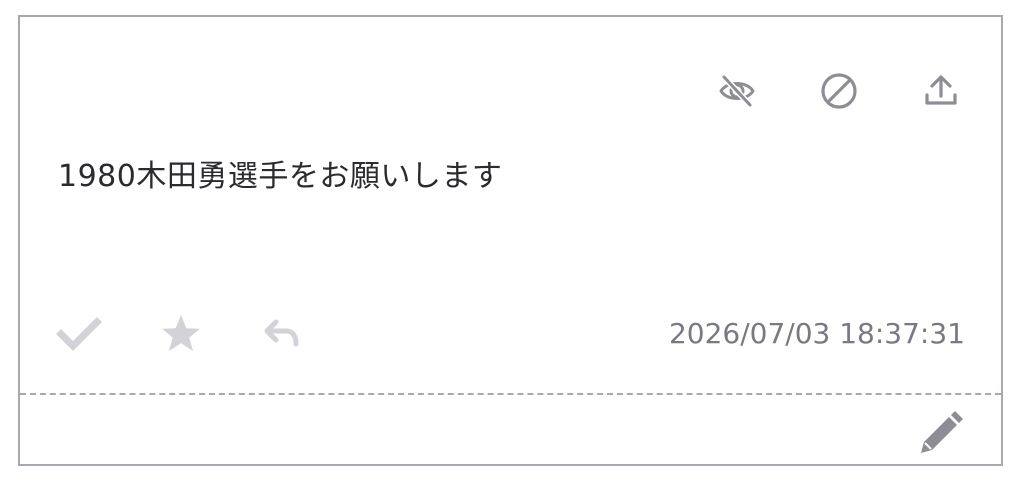  I want to click on pencil-icon, so click(942, 432).